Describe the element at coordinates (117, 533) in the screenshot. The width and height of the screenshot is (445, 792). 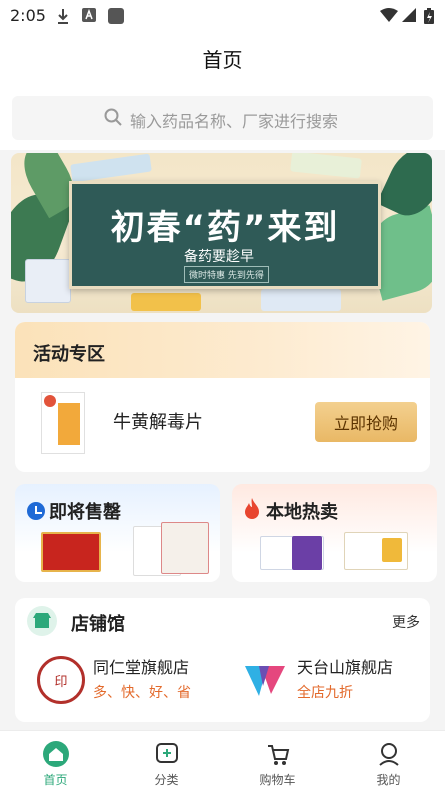
I see `selling-out-card: 即将售罄` at that location.